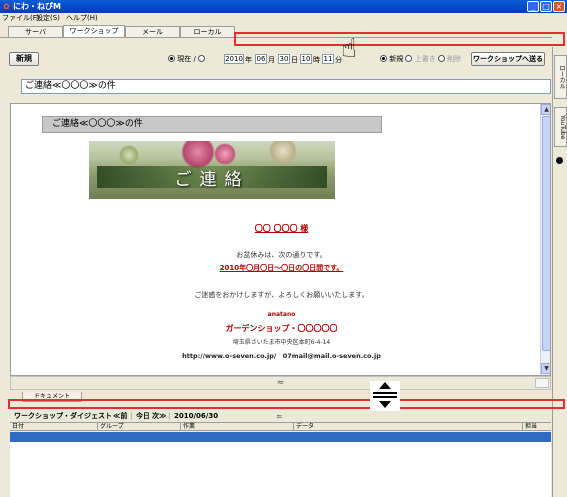 The image size is (567, 497). What do you see at coordinates (171, 58) in the screenshot?
I see `time-now-radio` at bounding box center [171, 58].